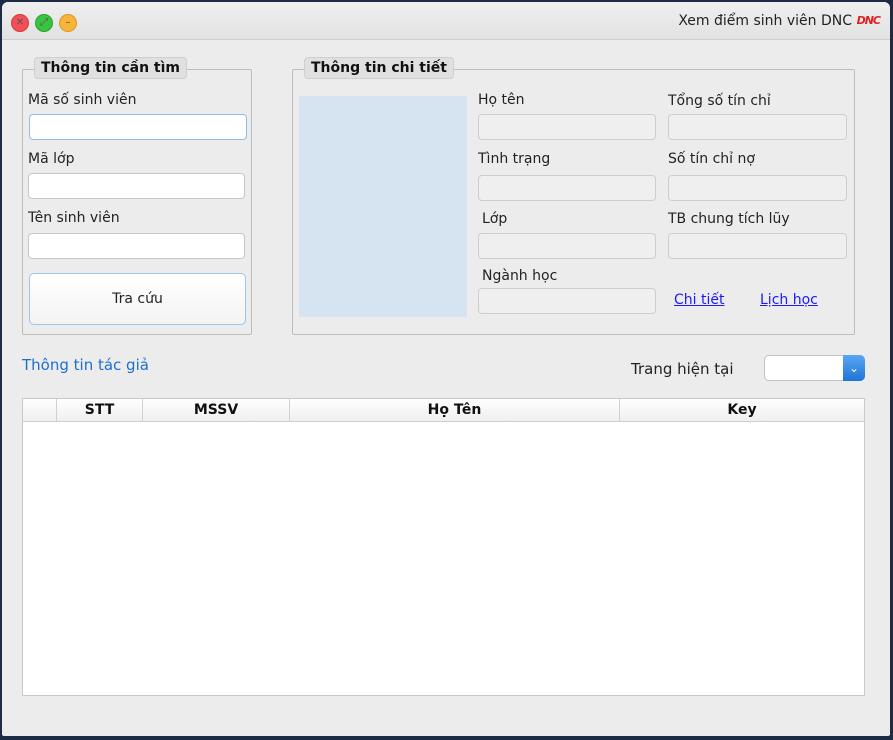 Image resolution: width=893 pixels, height=740 pixels. Describe the element at coordinates (711, 159) in the screenshot. I see `owed-credits-label: Số tín chỉ nợ` at that location.